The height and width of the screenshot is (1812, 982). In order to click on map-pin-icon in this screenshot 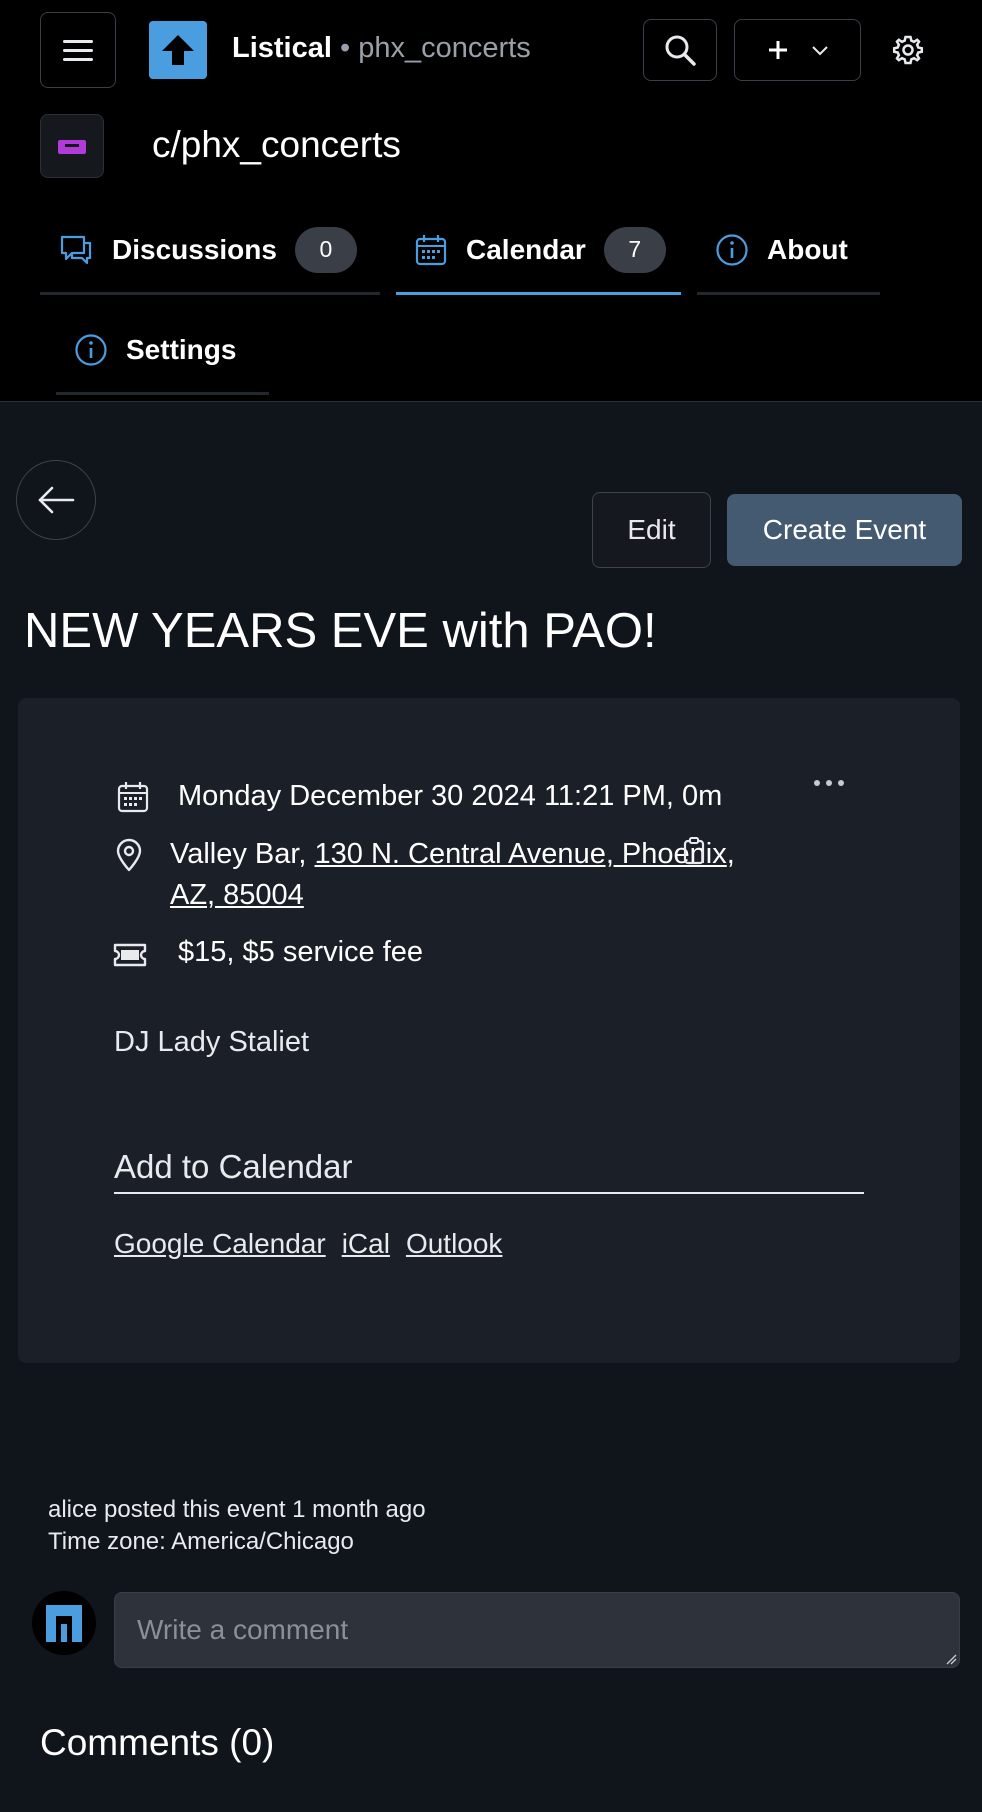, I will do `click(129, 857)`.